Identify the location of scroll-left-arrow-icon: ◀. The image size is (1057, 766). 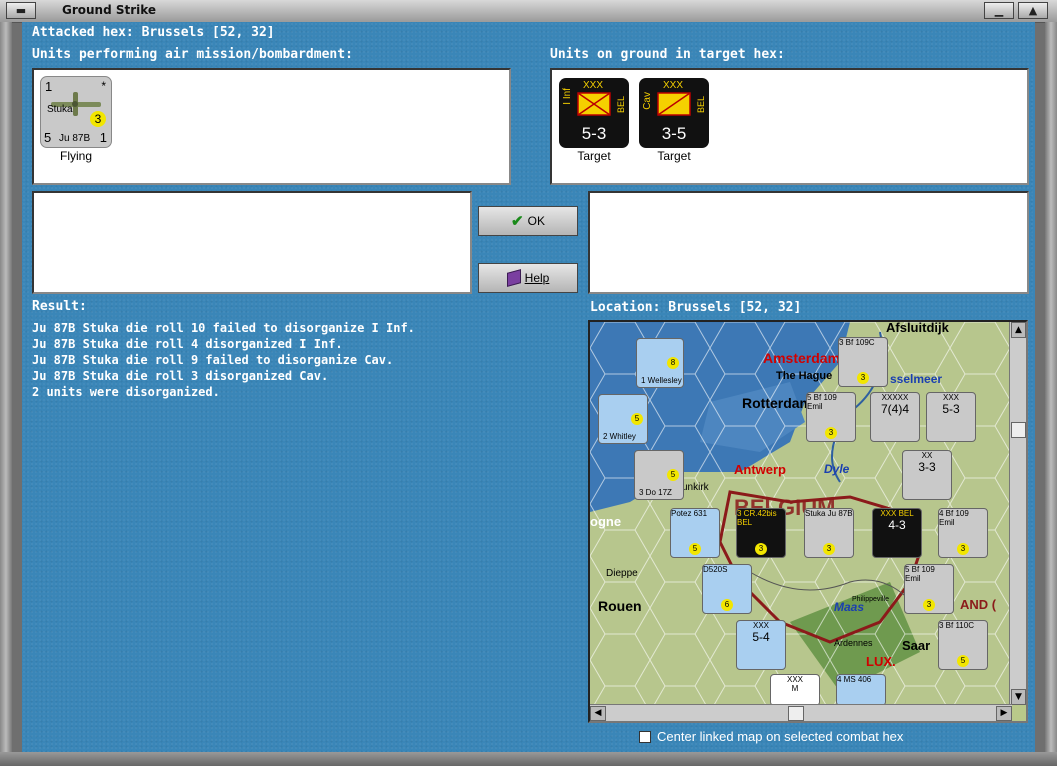
(598, 713).